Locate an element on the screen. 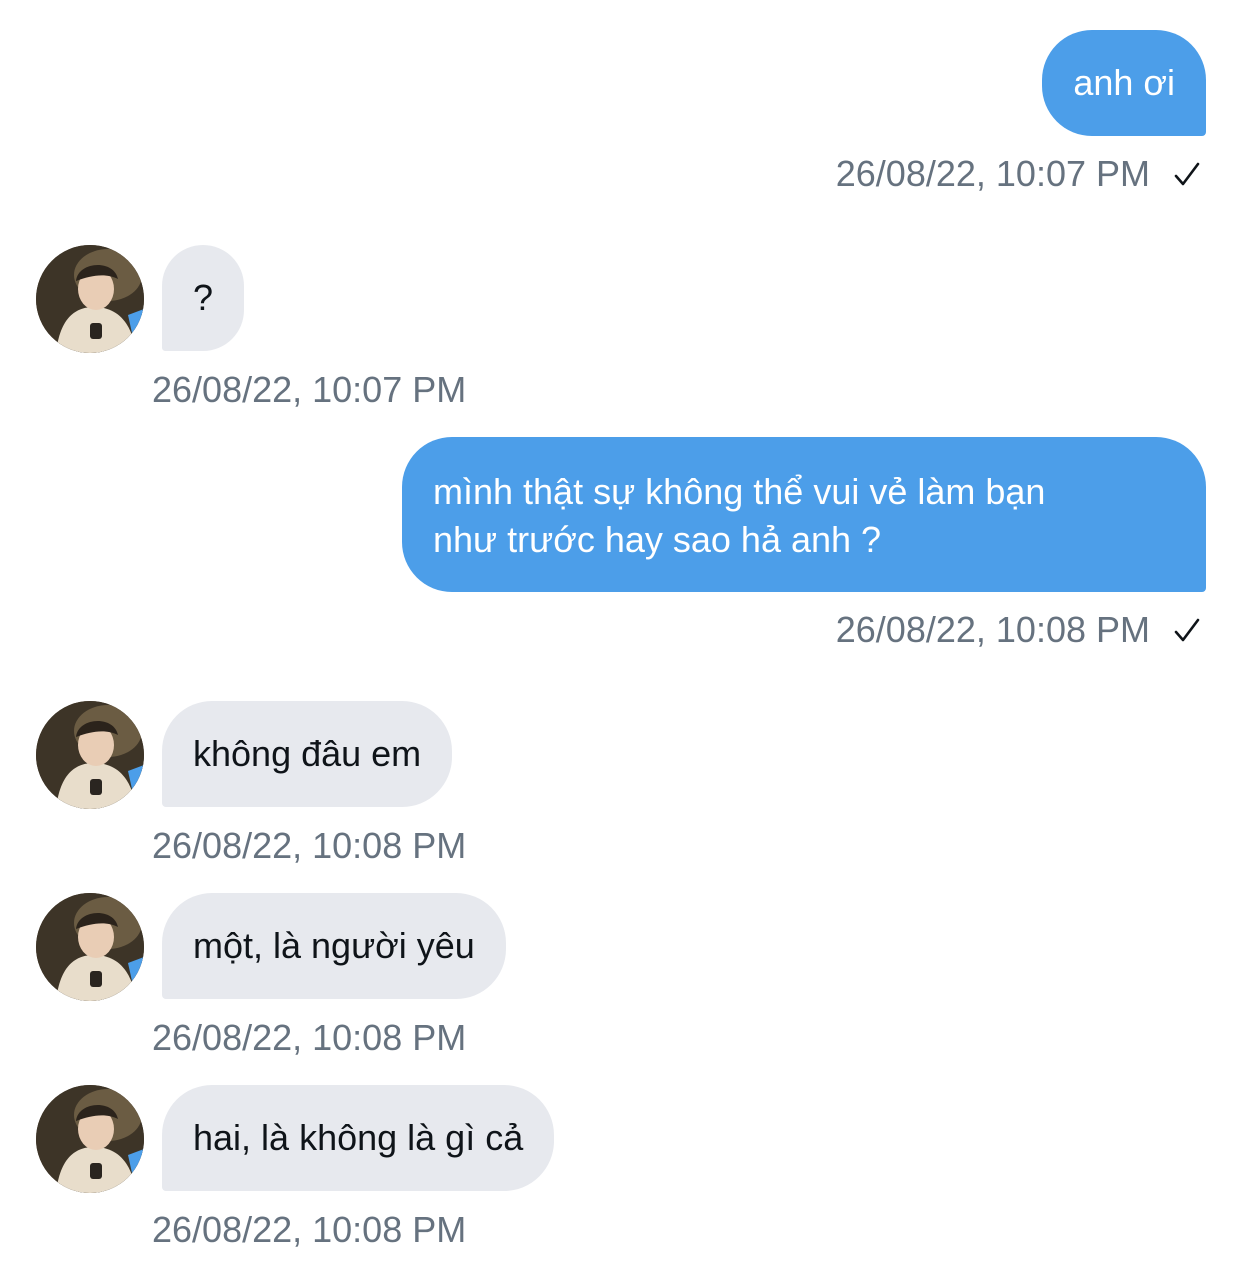 This screenshot has height=1282, width=1242. sent-message-bubble: anh ơi is located at coordinates (1124, 83).